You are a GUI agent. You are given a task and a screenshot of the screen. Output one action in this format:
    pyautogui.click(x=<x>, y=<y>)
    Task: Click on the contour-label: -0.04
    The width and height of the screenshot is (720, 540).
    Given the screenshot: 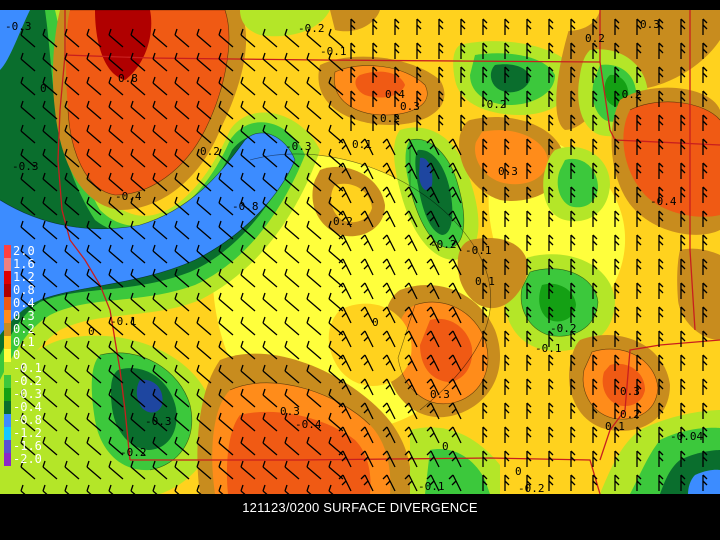 What is the action you would take?
    pyautogui.click(x=686, y=436)
    